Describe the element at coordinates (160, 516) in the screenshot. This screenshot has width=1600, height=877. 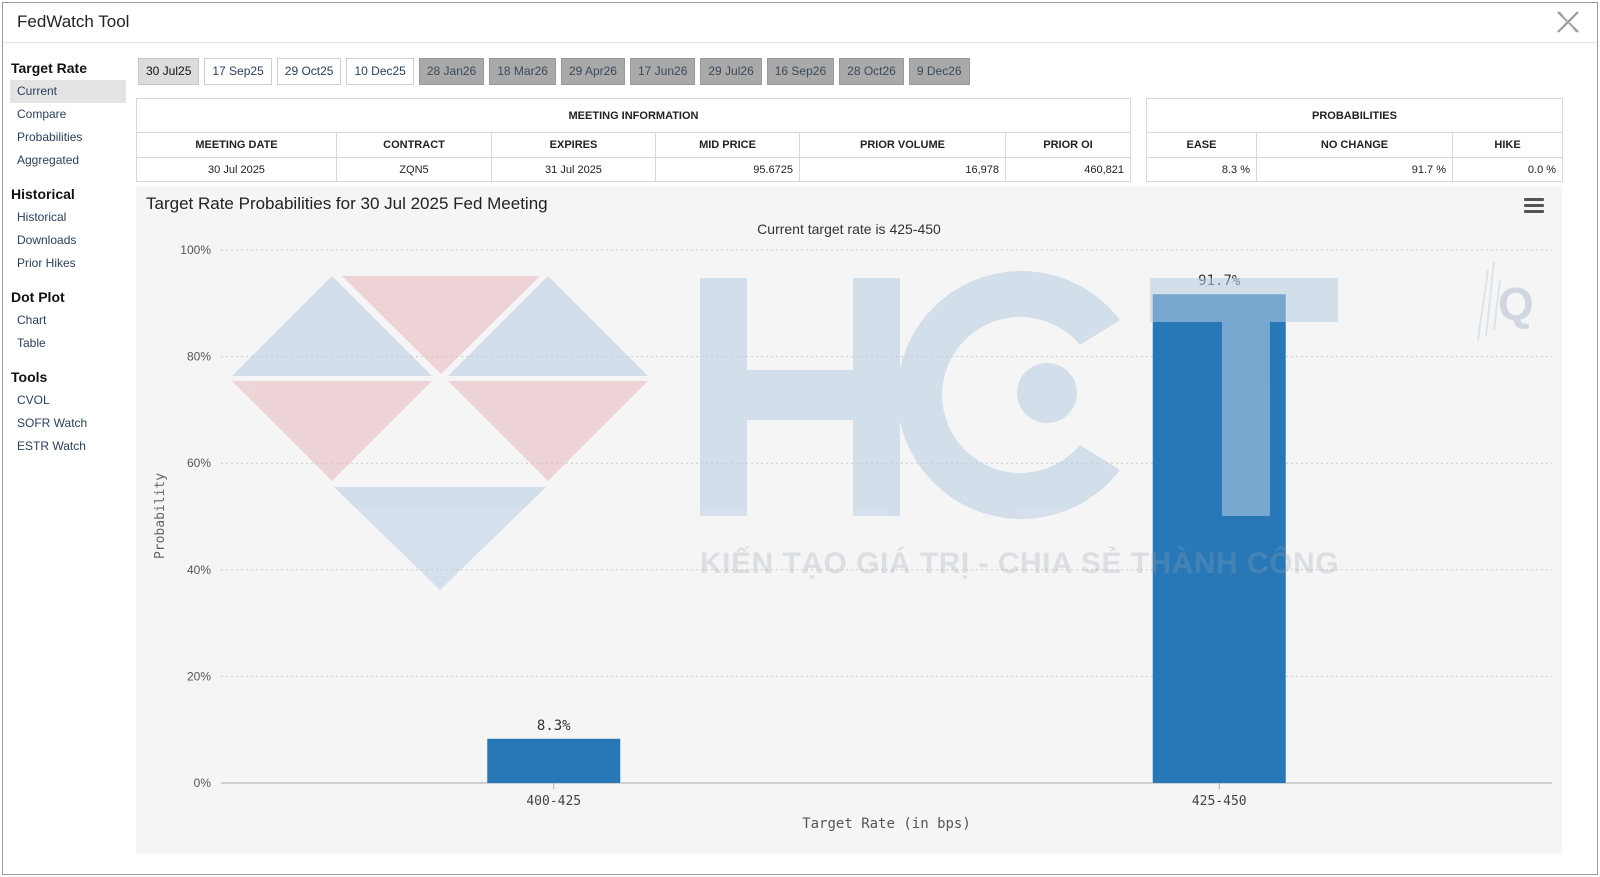
I see `y-axis-title: Probability` at that location.